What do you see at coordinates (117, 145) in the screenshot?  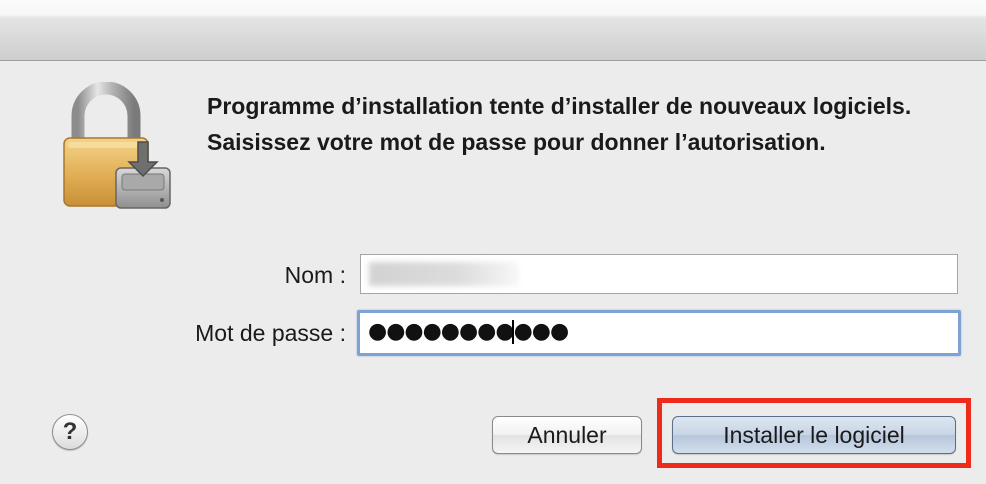 I see `lock-with-disk-icon` at bounding box center [117, 145].